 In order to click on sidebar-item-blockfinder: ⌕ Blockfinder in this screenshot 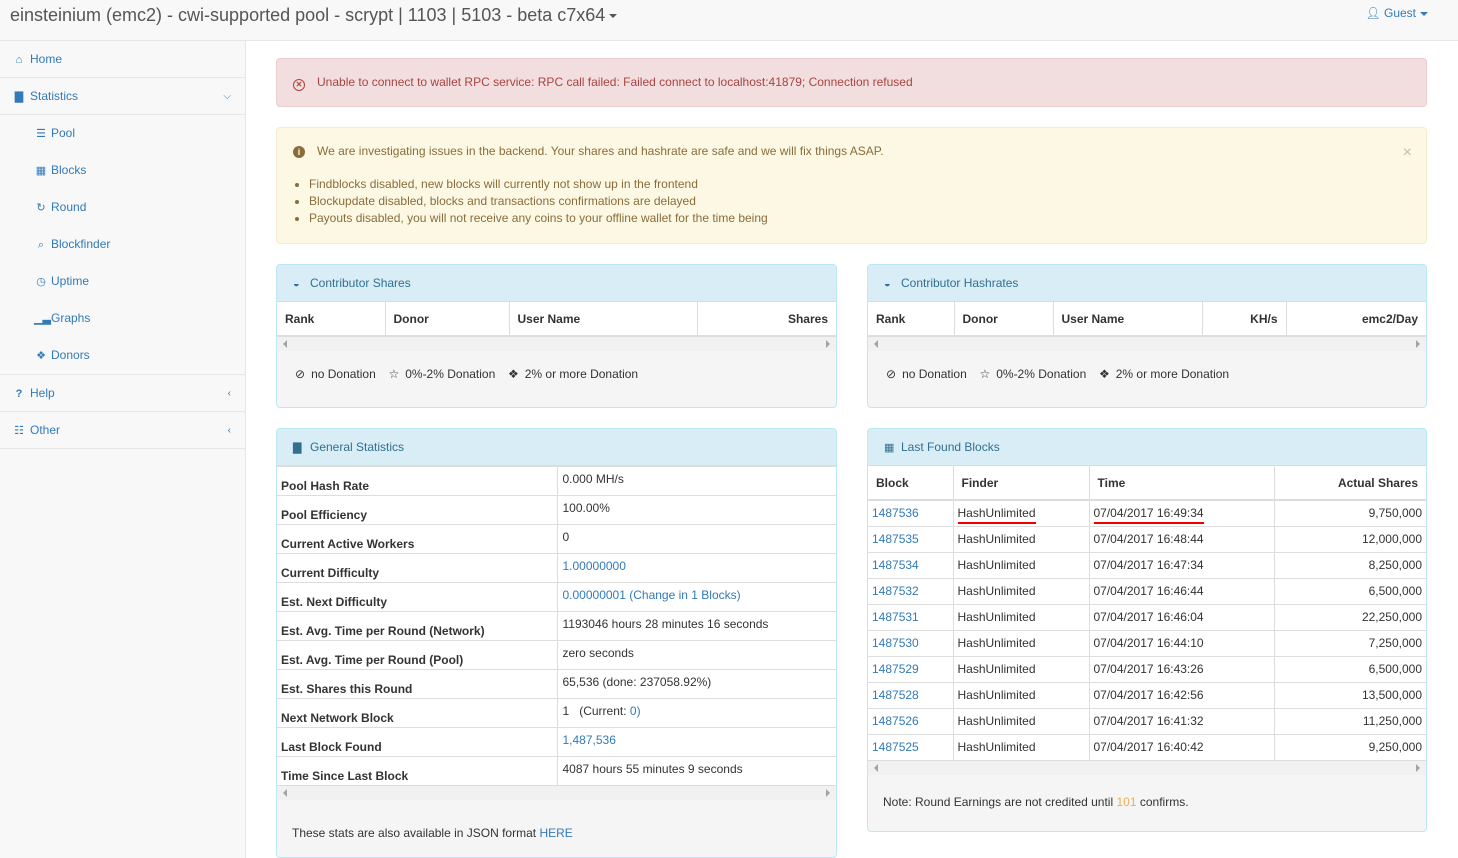, I will do `click(122, 244)`.